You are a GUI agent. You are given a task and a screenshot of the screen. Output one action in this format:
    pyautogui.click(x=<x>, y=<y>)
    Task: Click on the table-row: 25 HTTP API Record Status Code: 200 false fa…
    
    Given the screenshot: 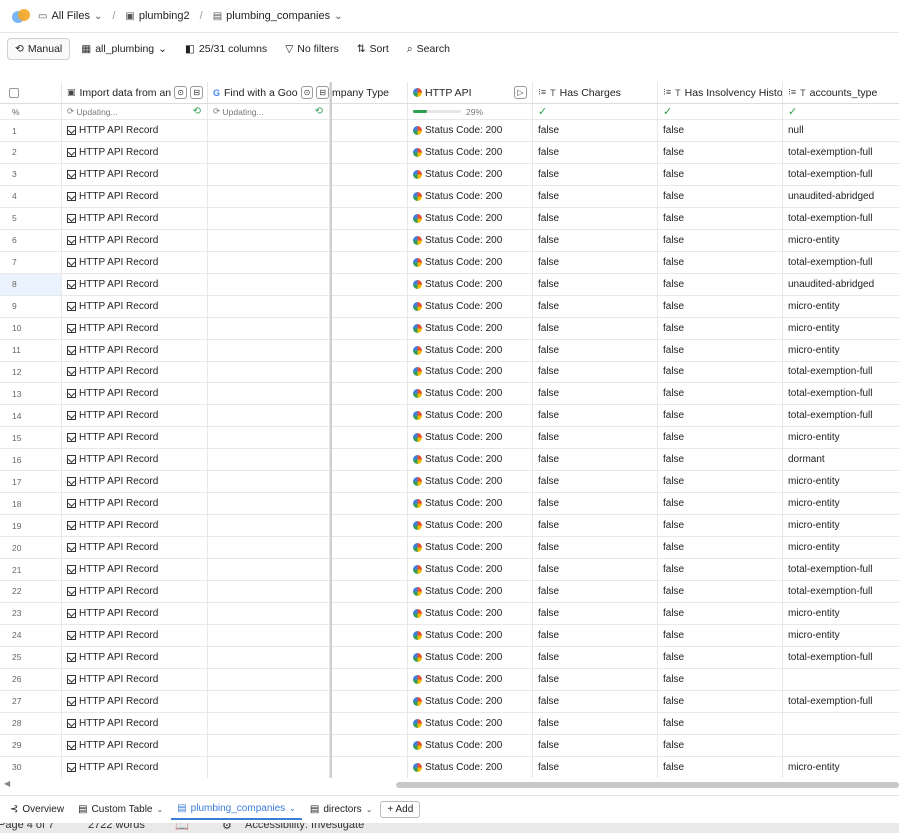 What is the action you would take?
    pyautogui.click(x=449, y=657)
    